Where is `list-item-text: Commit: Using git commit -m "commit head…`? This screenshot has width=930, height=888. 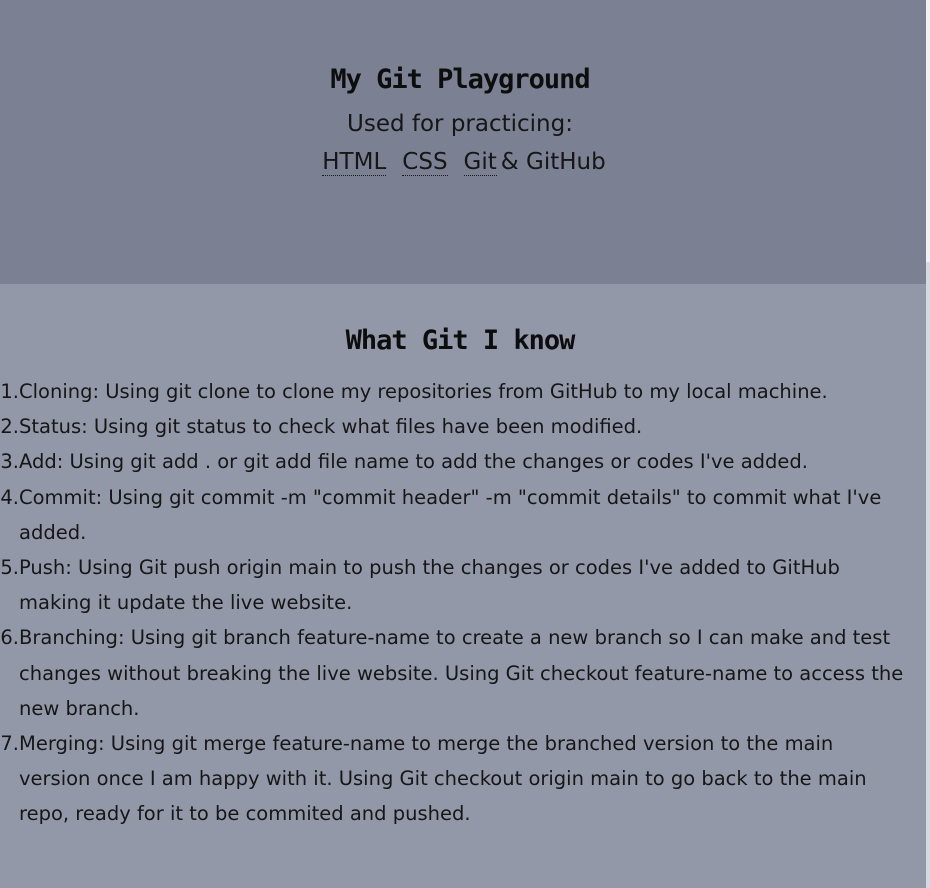
list-item-text: Commit: Using git commit -m "commit head… is located at coordinates (450, 514).